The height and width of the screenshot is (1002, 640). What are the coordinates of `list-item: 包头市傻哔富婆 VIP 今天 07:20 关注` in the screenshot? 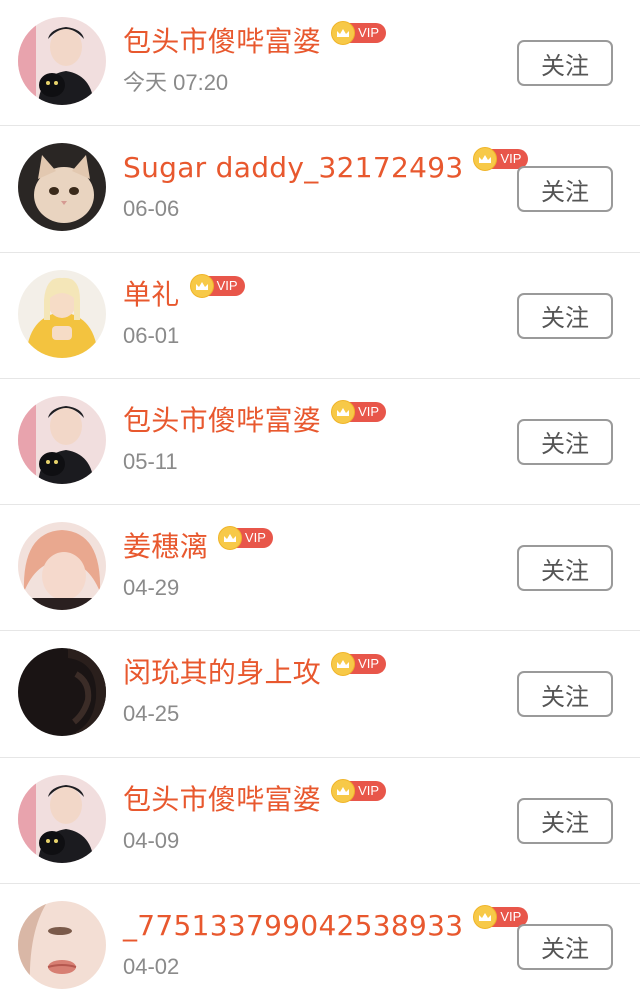 It's located at (320, 63).